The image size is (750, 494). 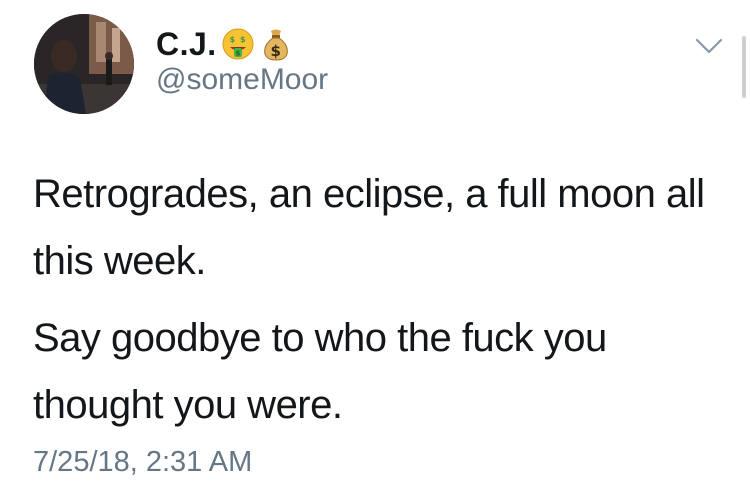 I want to click on avatar-photo-icon, so click(x=84, y=64).